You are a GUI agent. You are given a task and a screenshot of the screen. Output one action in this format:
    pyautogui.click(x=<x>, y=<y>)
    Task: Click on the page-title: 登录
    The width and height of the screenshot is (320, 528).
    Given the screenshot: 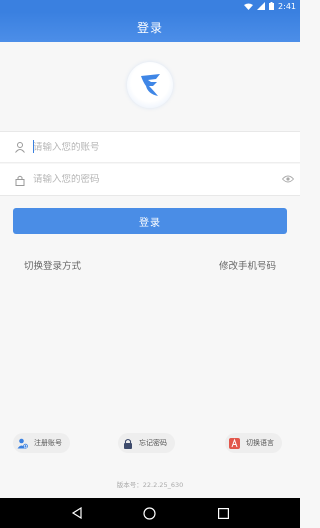 What is the action you would take?
    pyautogui.click(x=149, y=27)
    